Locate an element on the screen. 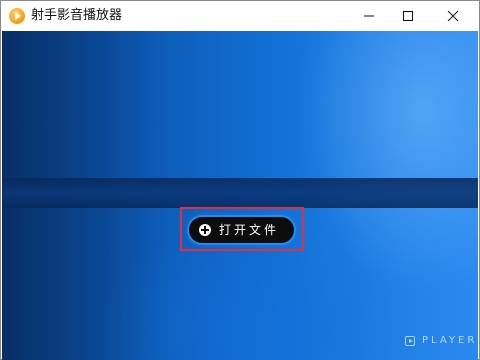 This screenshot has height=360, width=480. brand-text: PLAYER is located at coordinates (450, 340).